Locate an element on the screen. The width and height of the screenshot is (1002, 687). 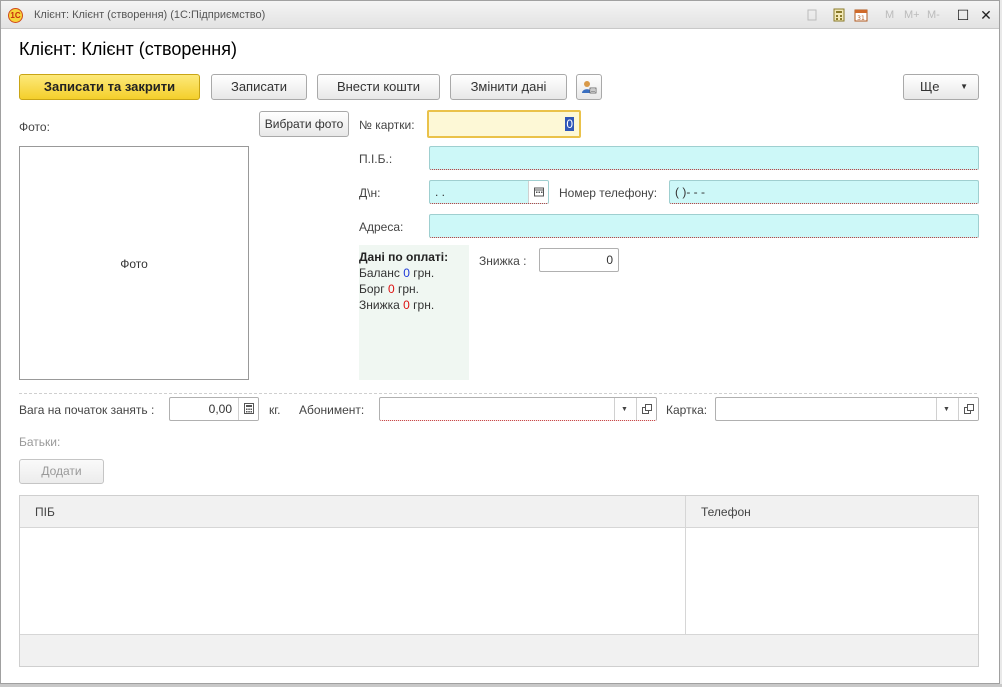
name-field is located at coordinates (704, 158).